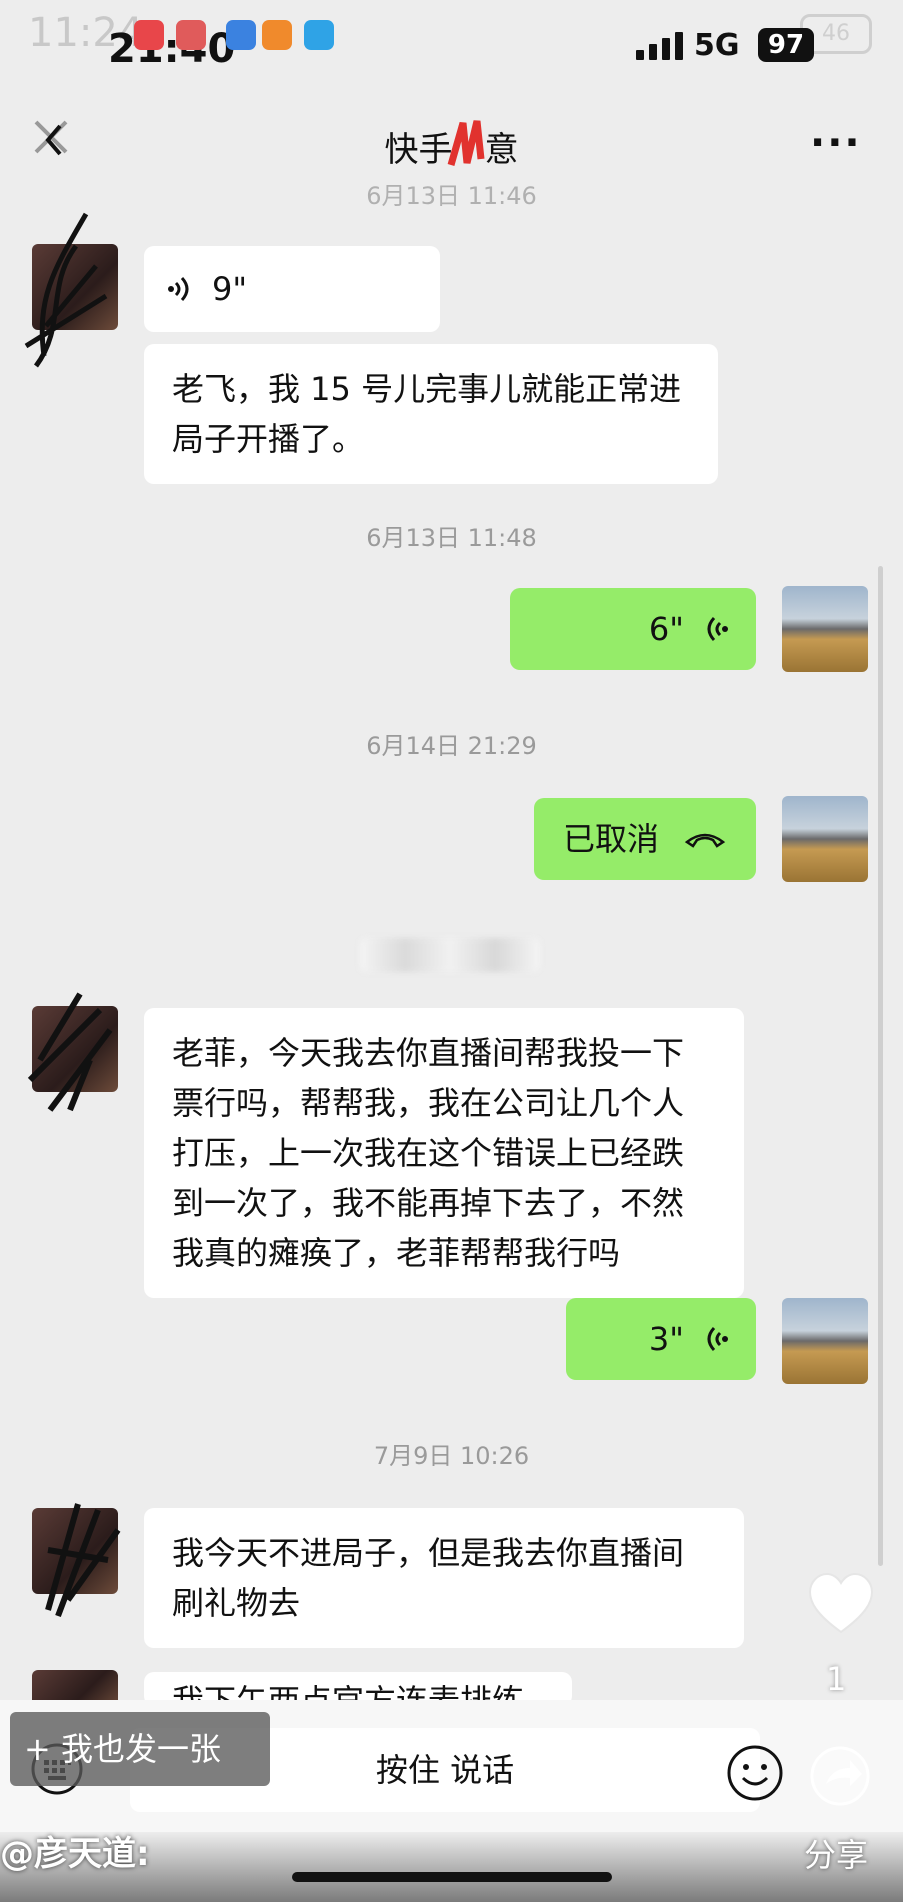  Describe the element at coordinates (268, 439) in the screenshot. I see `message-line: 局子开播了。` at that location.